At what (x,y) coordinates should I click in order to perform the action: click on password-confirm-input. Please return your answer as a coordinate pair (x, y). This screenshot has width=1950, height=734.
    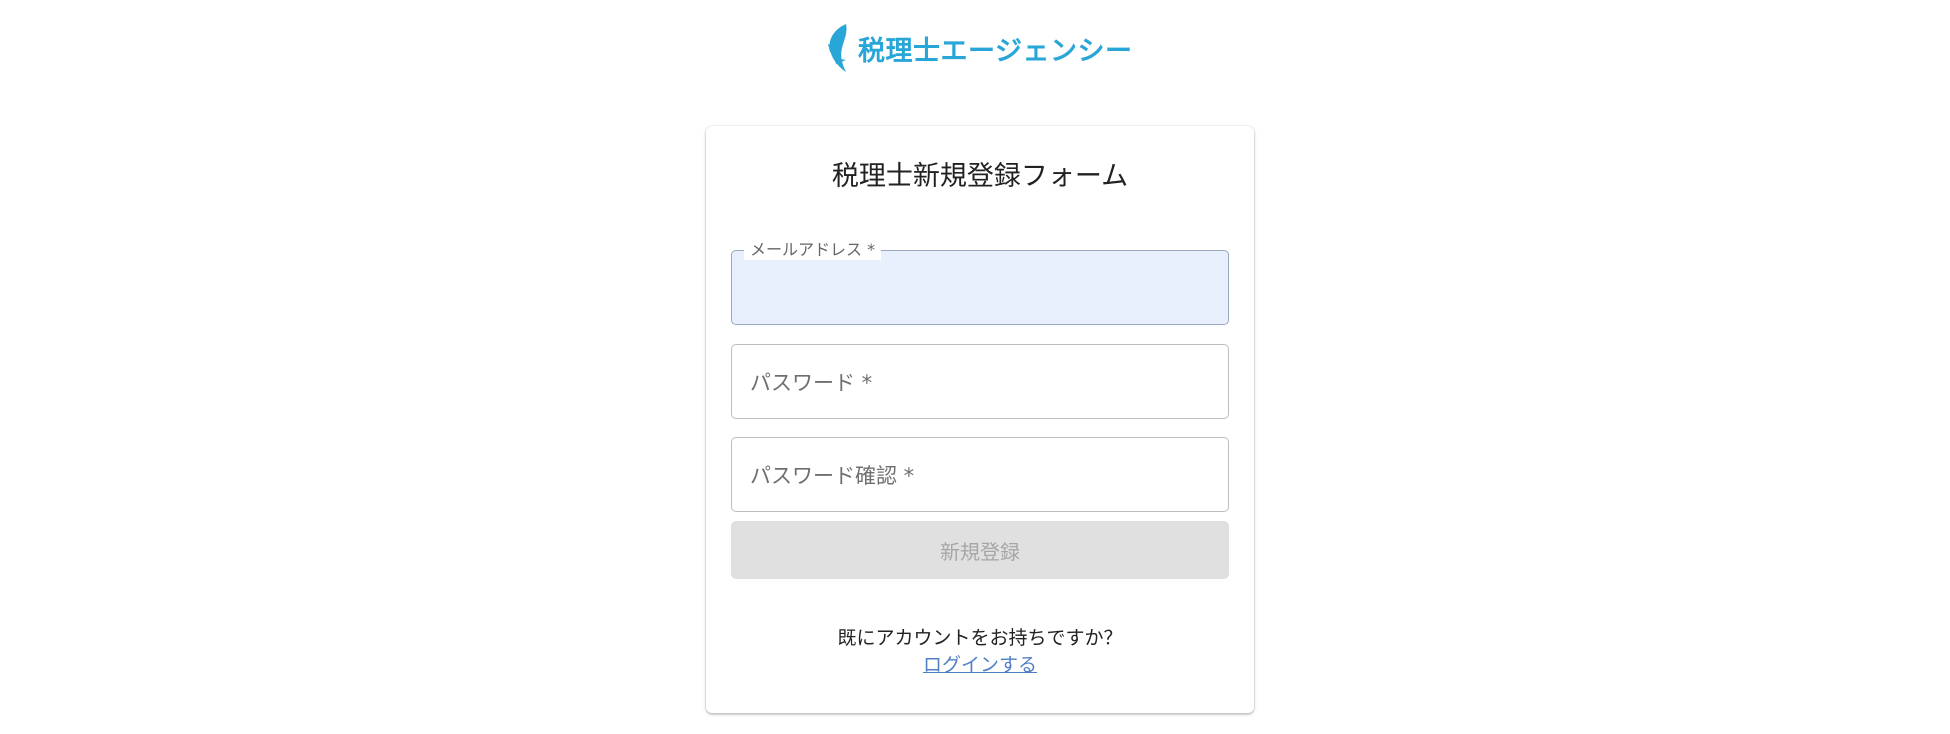
    Looking at the image, I should click on (980, 474).